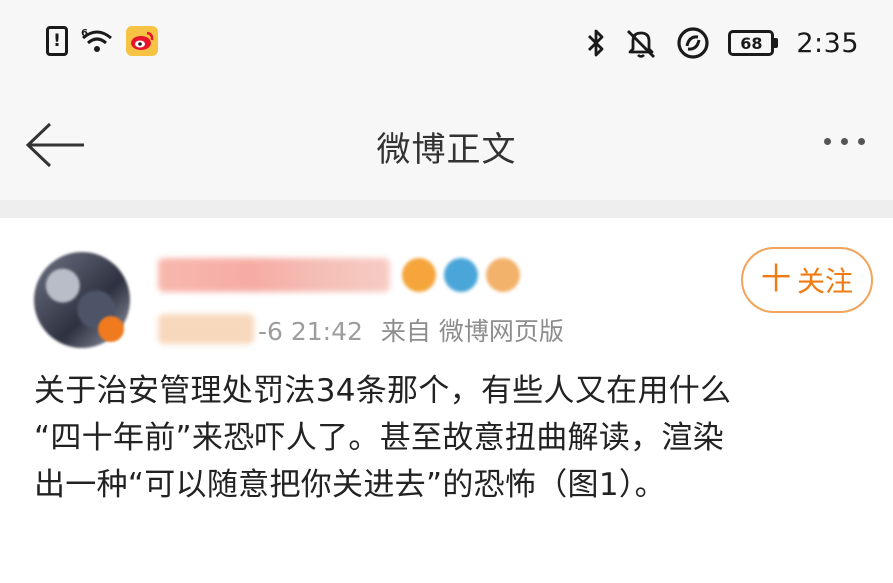 Image resolution: width=893 pixels, height=583 pixels. What do you see at coordinates (446, 150) in the screenshot?
I see `page-title: 微博正文` at bounding box center [446, 150].